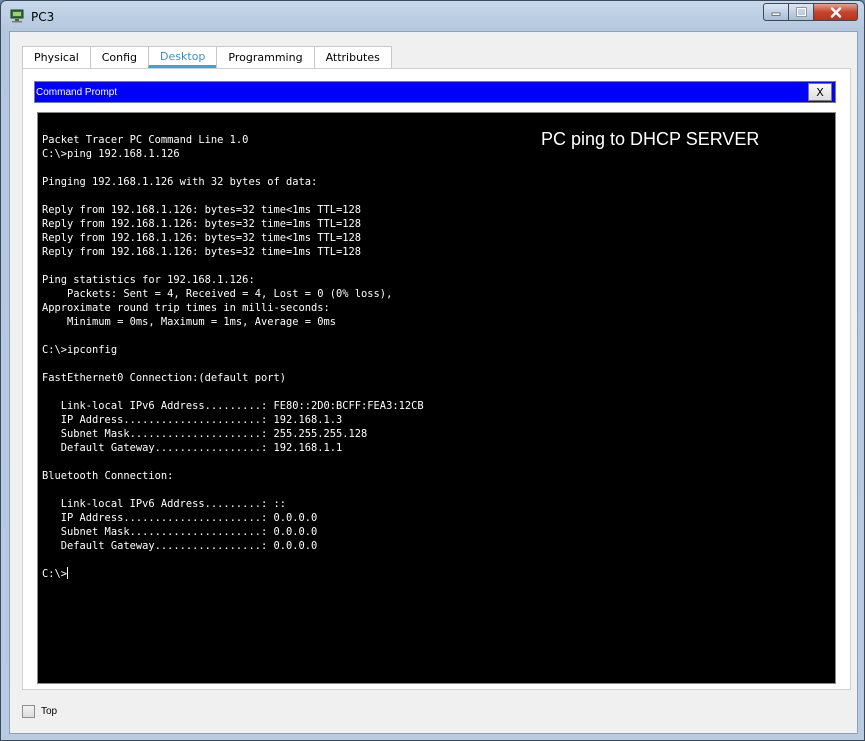 Image resolution: width=865 pixels, height=741 pixels. I want to click on terminal-prompt: C:\>, so click(55, 574).